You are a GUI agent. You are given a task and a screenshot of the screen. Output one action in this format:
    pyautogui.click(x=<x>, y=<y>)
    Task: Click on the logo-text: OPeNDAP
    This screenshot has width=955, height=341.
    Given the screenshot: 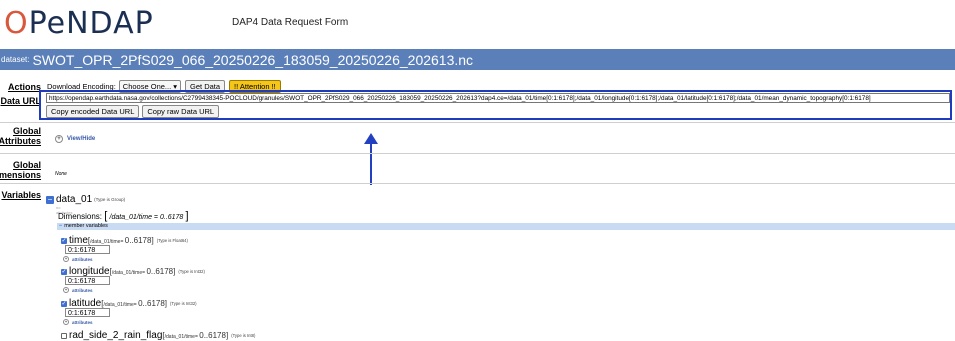 What is the action you would take?
    pyautogui.click(x=79, y=23)
    